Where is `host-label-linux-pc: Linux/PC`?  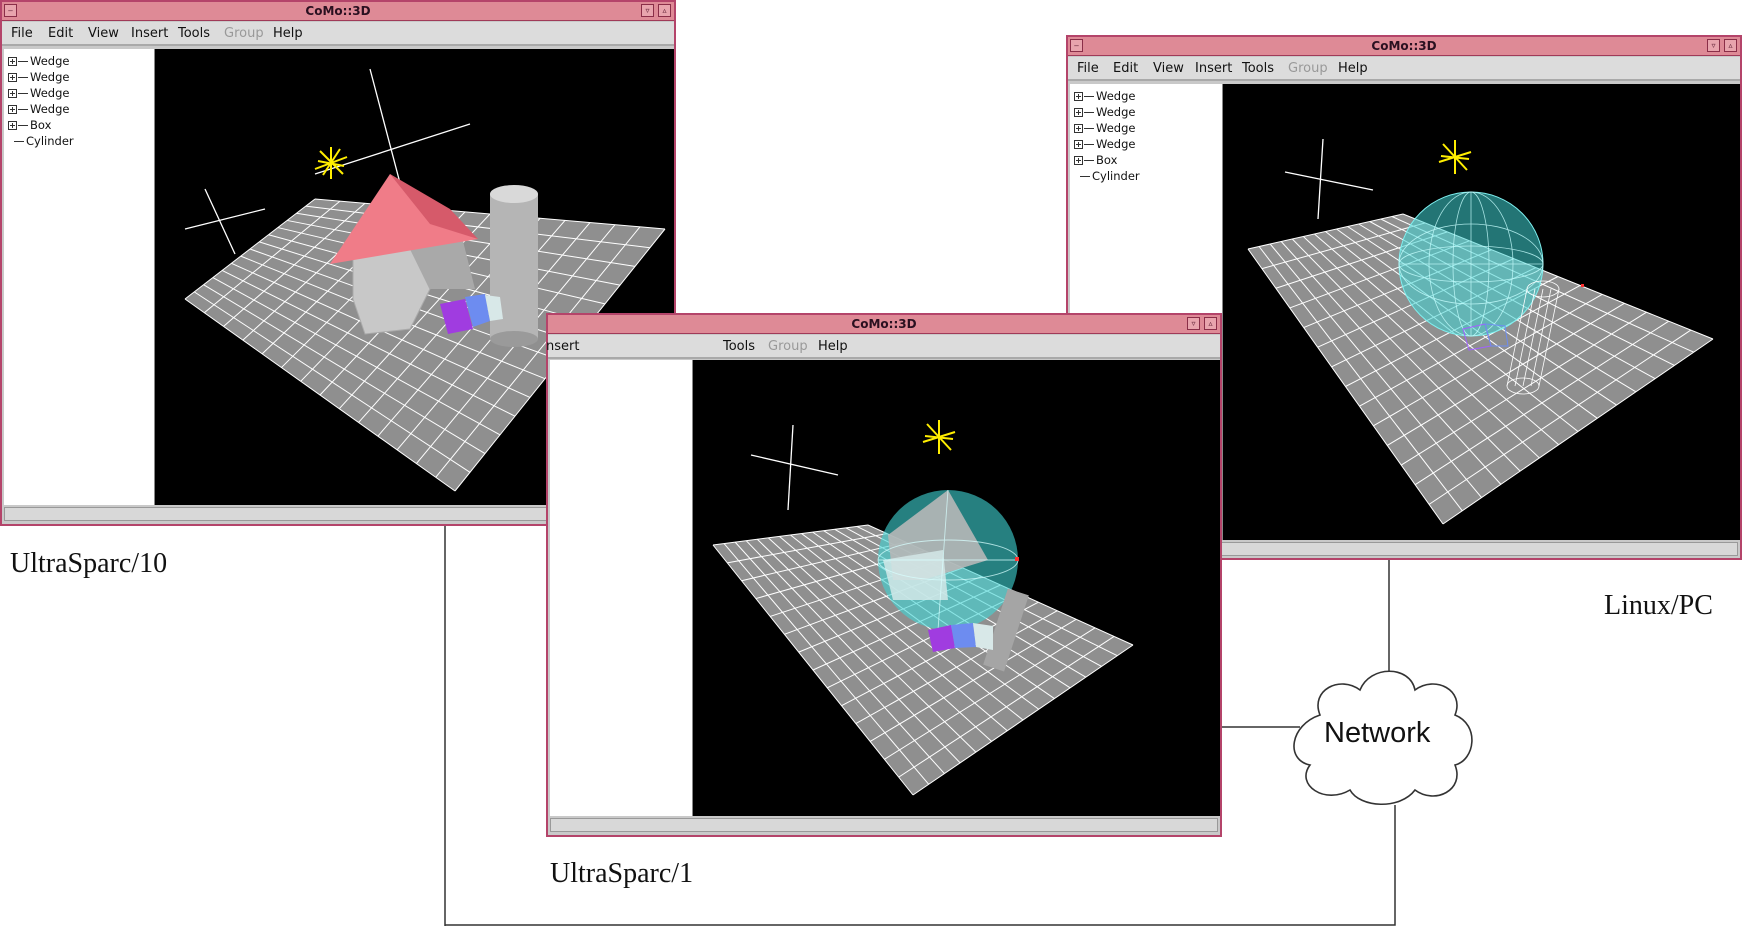
host-label-linux-pc: Linux/PC is located at coordinates (1658, 605).